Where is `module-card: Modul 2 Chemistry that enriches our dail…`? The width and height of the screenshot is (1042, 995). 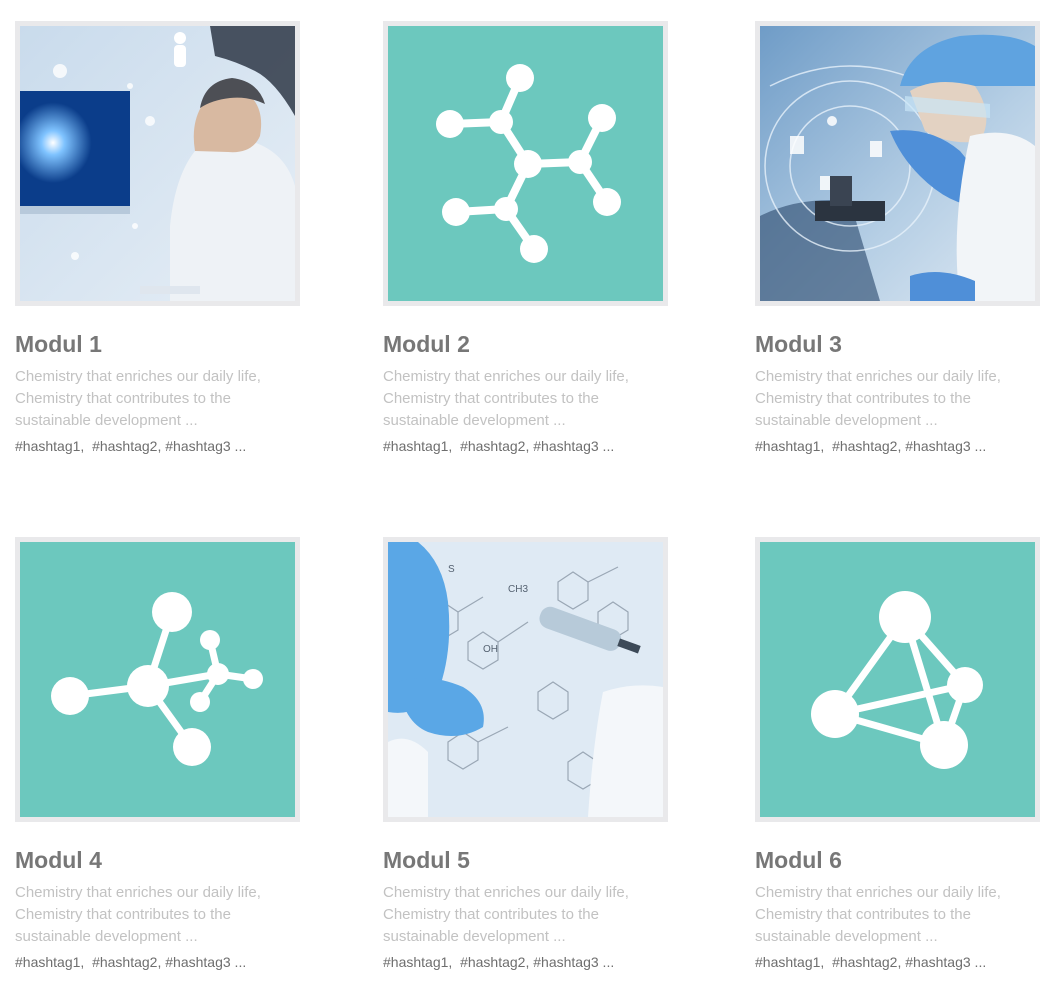 module-card: Modul 2 Chemistry that enriches our dail… is located at coordinates (525, 237).